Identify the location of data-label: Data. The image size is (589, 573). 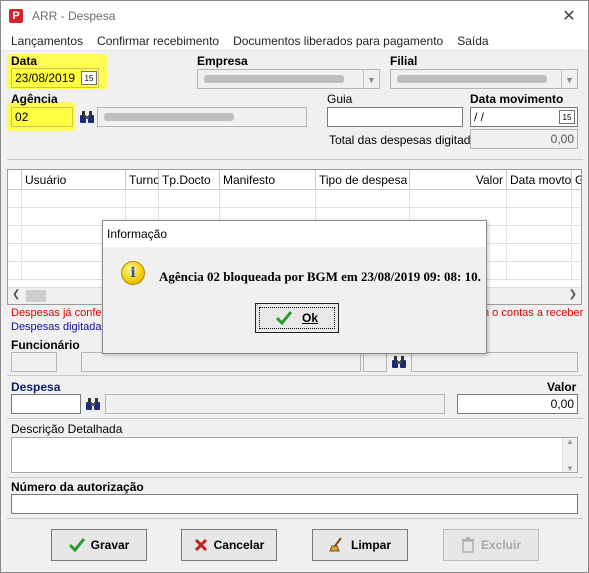
(24, 61).